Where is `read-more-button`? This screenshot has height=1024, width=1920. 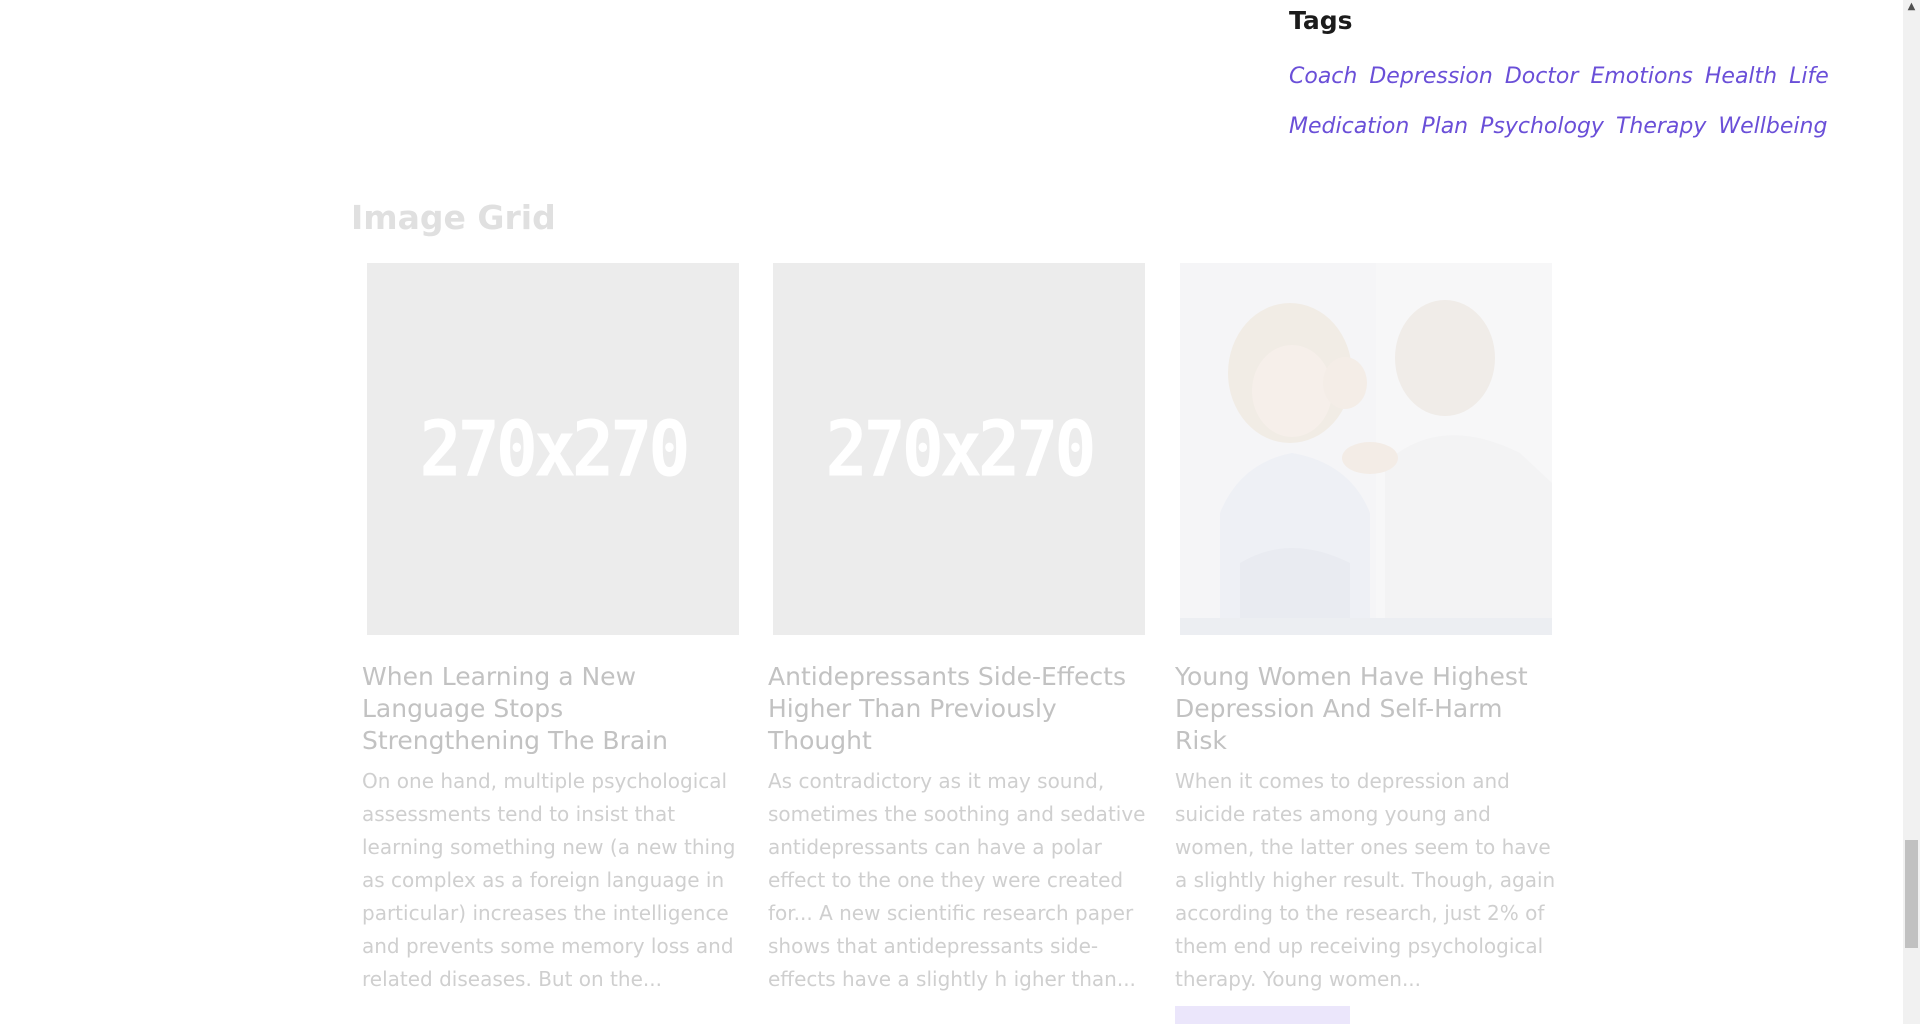
read-more-button is located at coordinates (1262, 1015).